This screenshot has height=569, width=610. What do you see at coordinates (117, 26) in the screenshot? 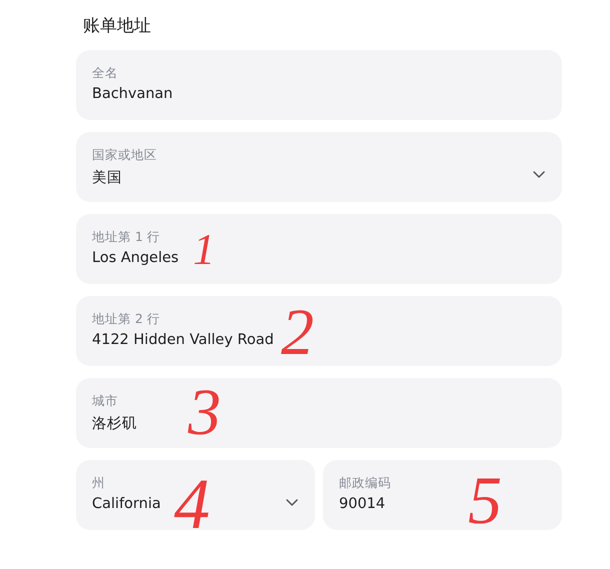
I see `section-heading: 账单地址` at bounding box center [117, 26].